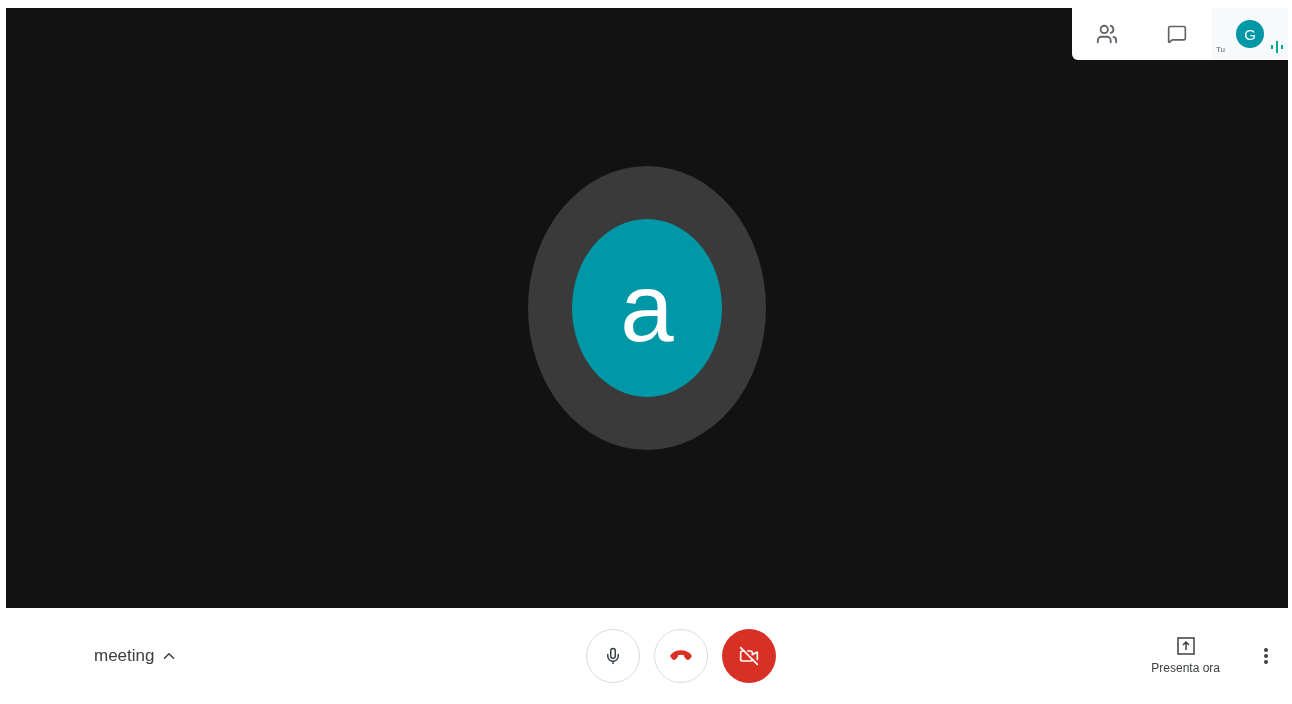 The height and width of the screenshot is (704, 1292). Describe the element at coordinates (1107, 34) in the screenshot. I see `people-icon` at that location.